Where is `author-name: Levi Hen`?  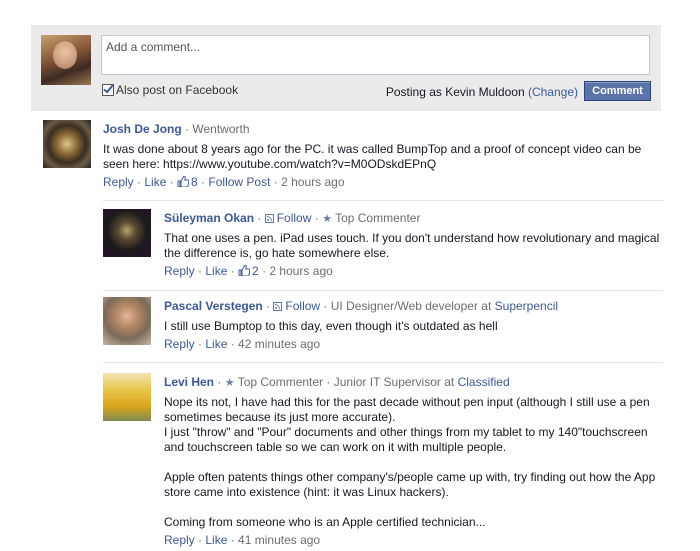 author-name: Levi Hen is located at coordinates (189, 382).